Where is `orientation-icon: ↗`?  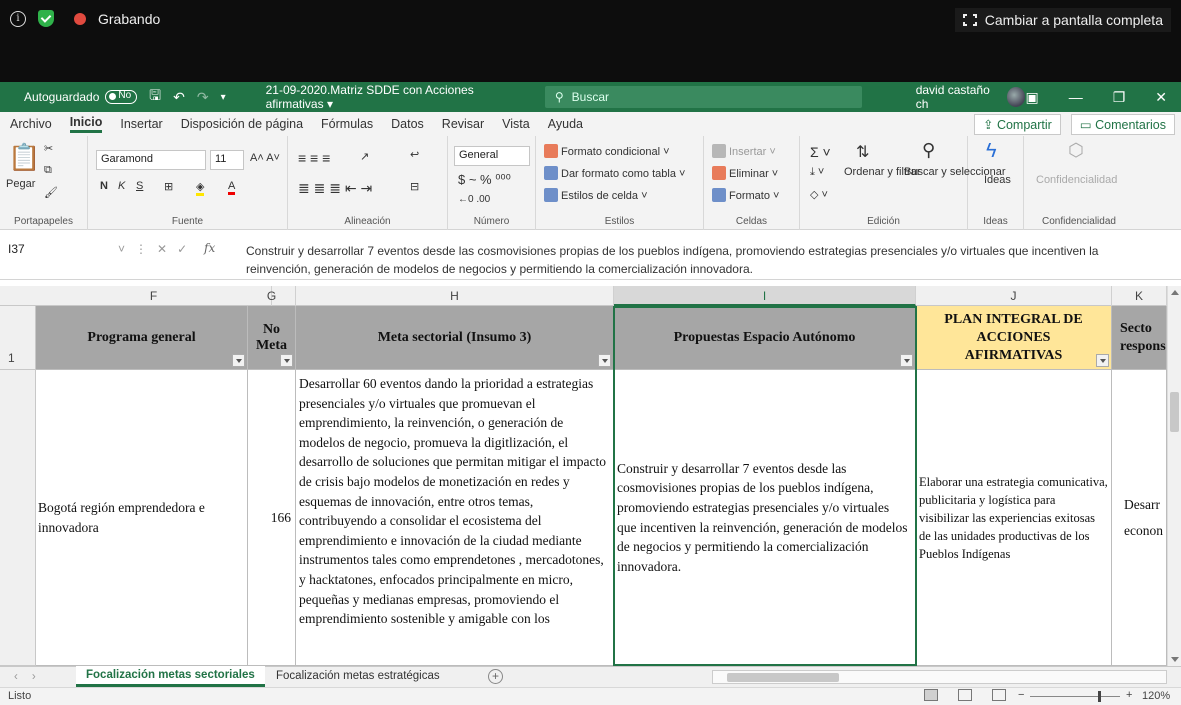 orientation-icon: ↗ is located at coordinates (364, 156).